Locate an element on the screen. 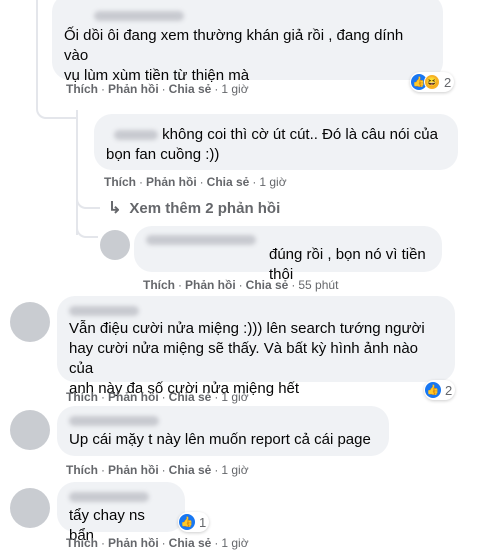  reaction-summary: 👍 2 is located at coordinates (440, 390).